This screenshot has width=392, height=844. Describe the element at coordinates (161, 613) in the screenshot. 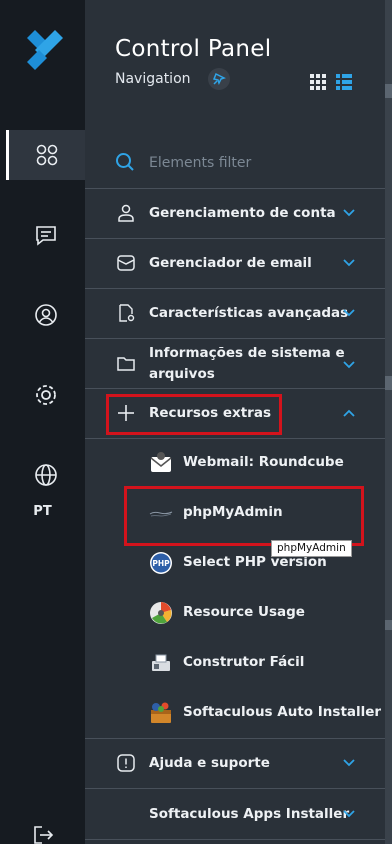

I see `resource-usage-icon` at that location.